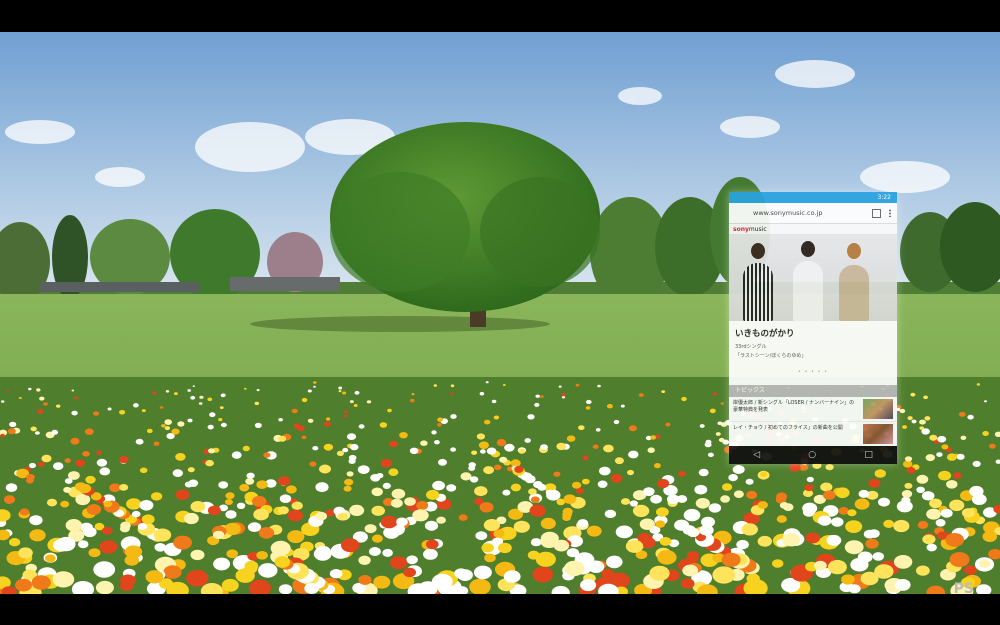  Describe the element at coordinates (868, 455) in the screenshot. I see `recent-apps-icon: □` at that location.